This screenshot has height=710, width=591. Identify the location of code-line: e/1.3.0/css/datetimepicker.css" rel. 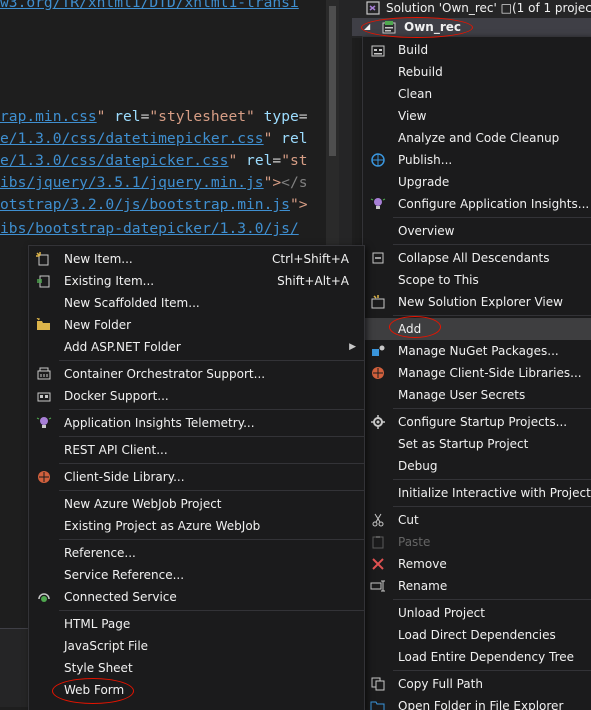
(154, 139).